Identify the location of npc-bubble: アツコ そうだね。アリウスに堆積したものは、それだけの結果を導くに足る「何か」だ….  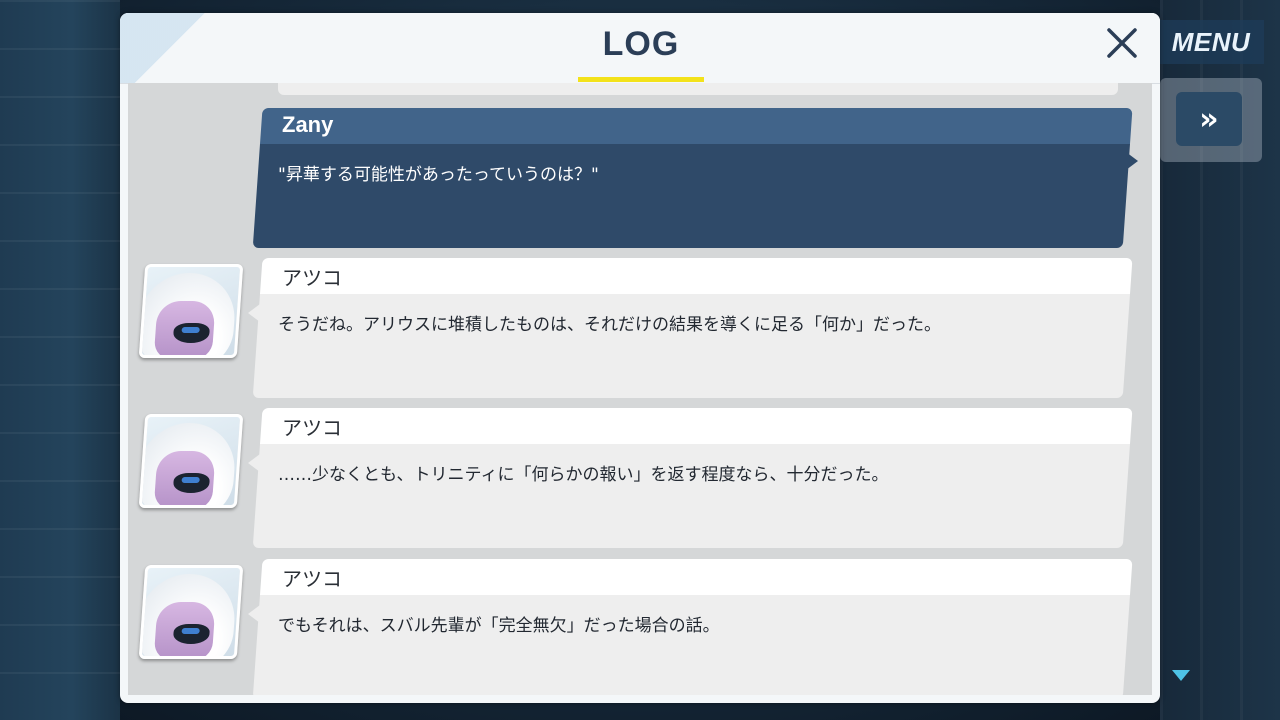
(693, 328).